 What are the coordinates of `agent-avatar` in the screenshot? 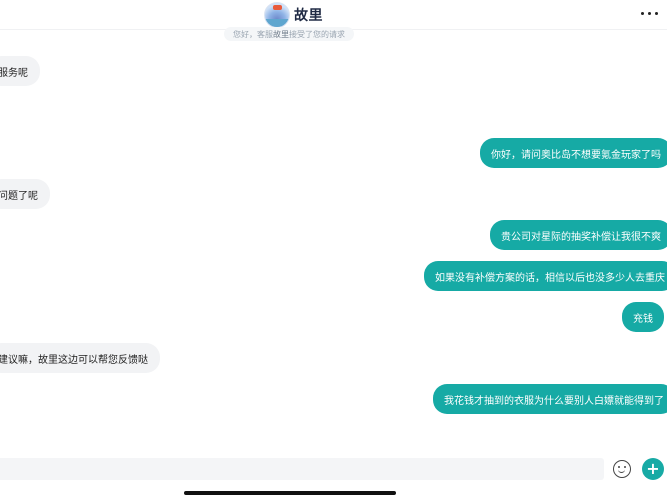 It's located at (277, 15).